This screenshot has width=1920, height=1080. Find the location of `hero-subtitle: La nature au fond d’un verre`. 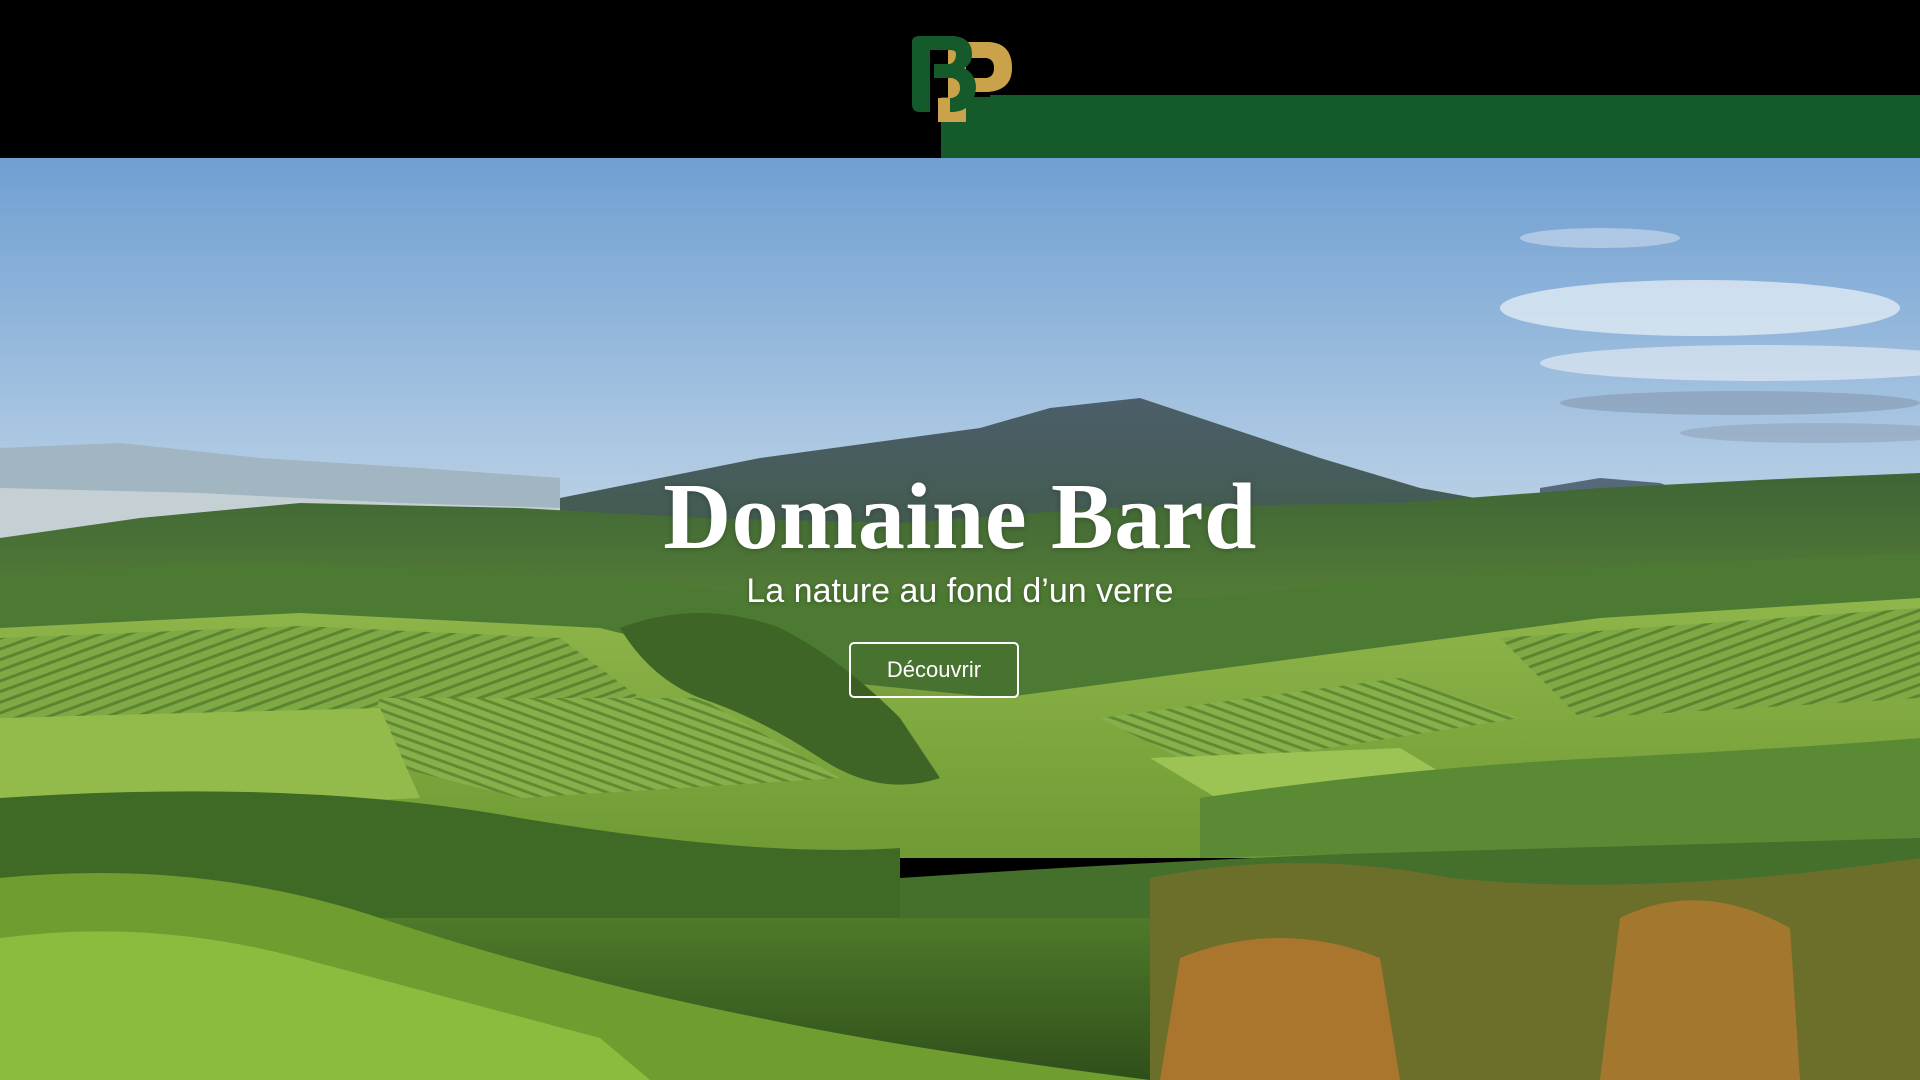

hero-subtitle: La nature au fond d’un verre is located at coordinates (960, 591).